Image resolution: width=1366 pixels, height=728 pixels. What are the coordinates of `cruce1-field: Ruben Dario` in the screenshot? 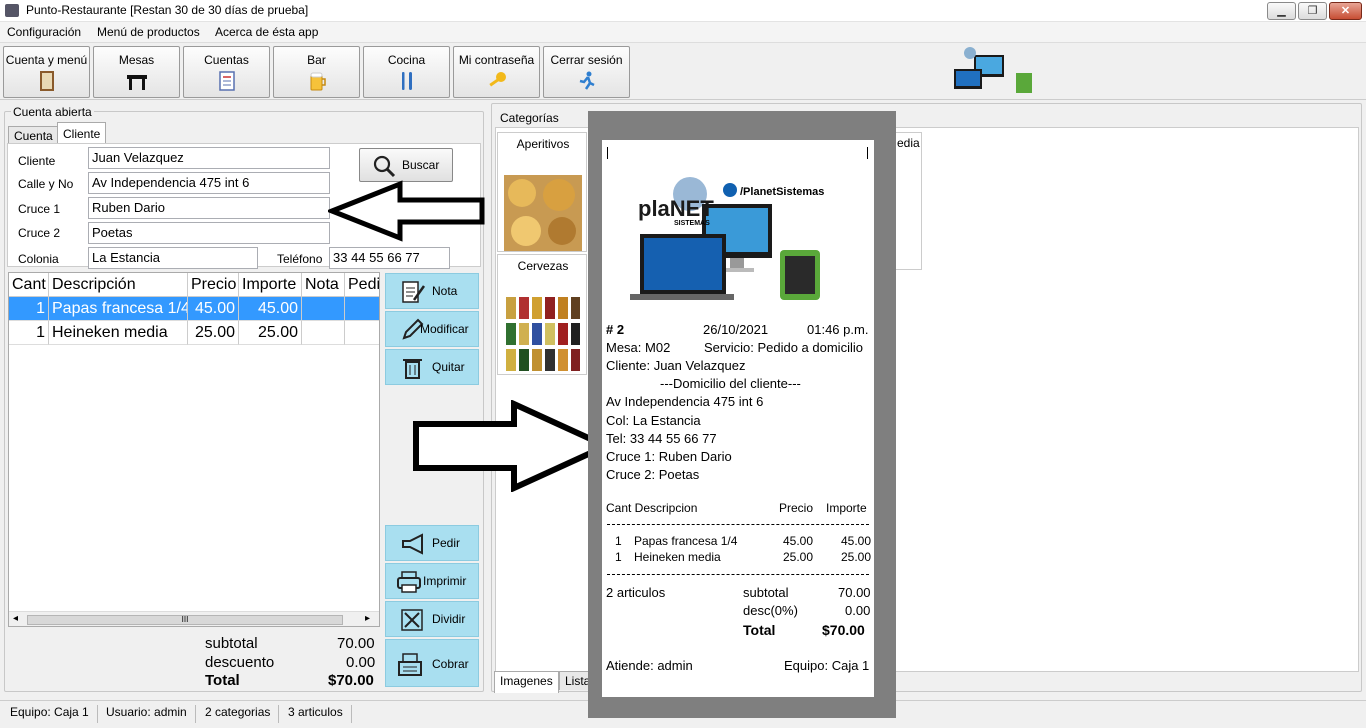 It's located at (209, 208).